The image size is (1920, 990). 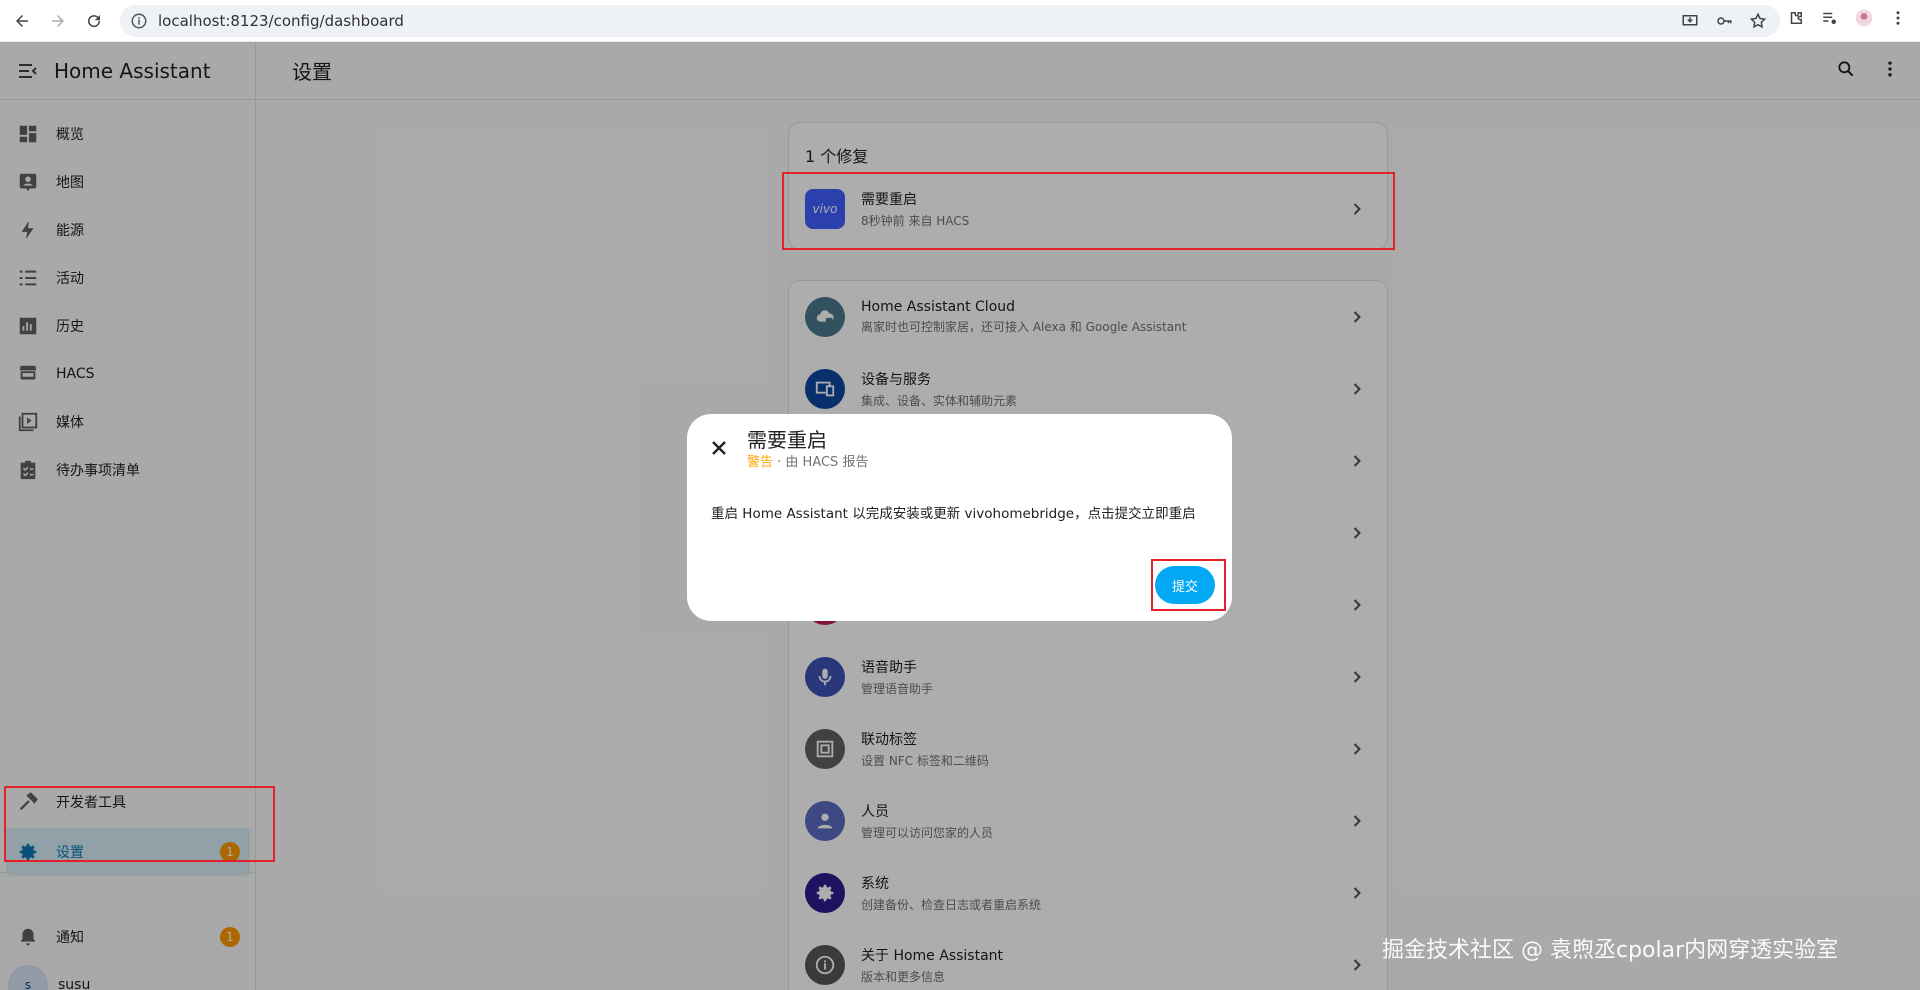 What do you see at coordinates (787, 440) in the screenshot?
I see `dialog-title: 需要重启` at bounding box center [787, 440].